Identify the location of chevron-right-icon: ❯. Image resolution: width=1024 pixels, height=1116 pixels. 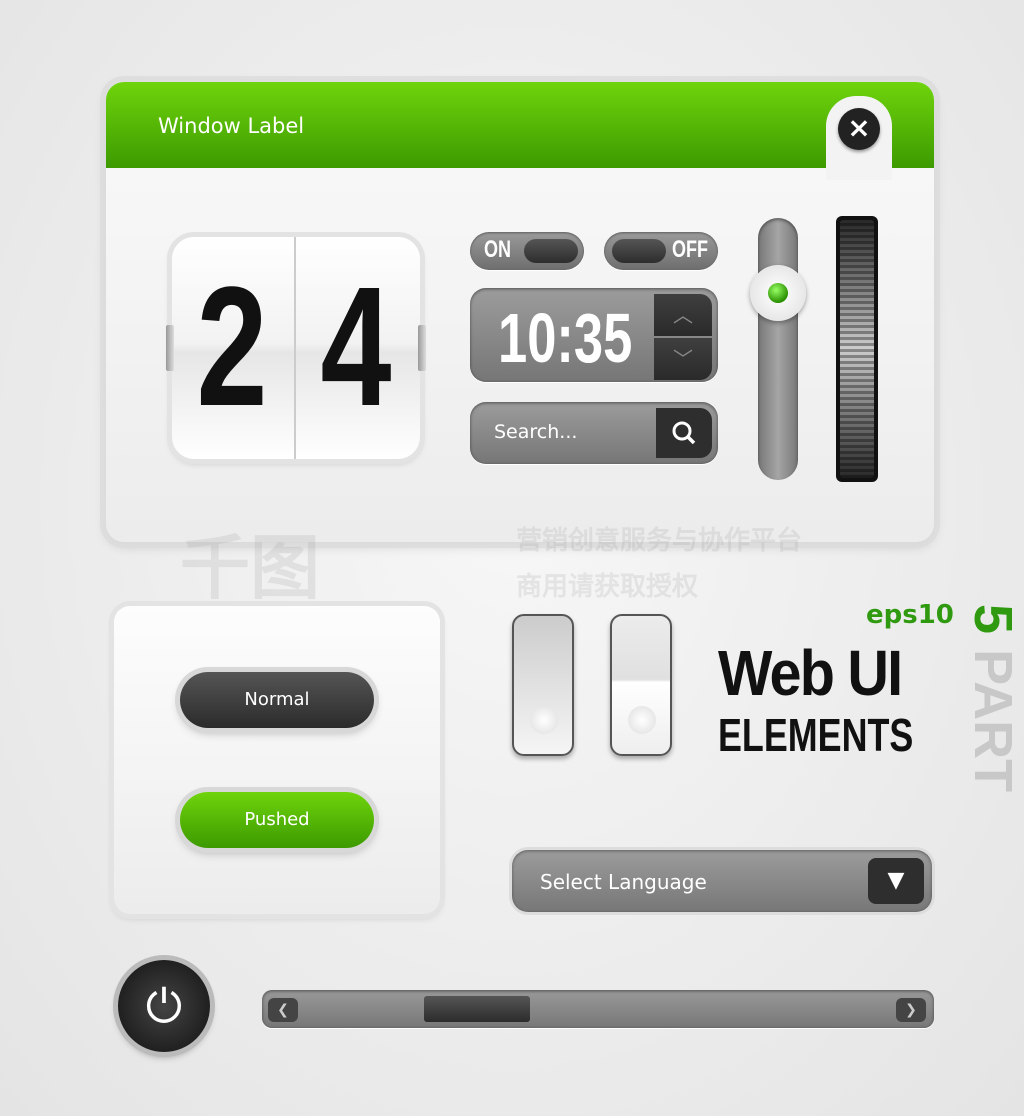
(911, 1010).